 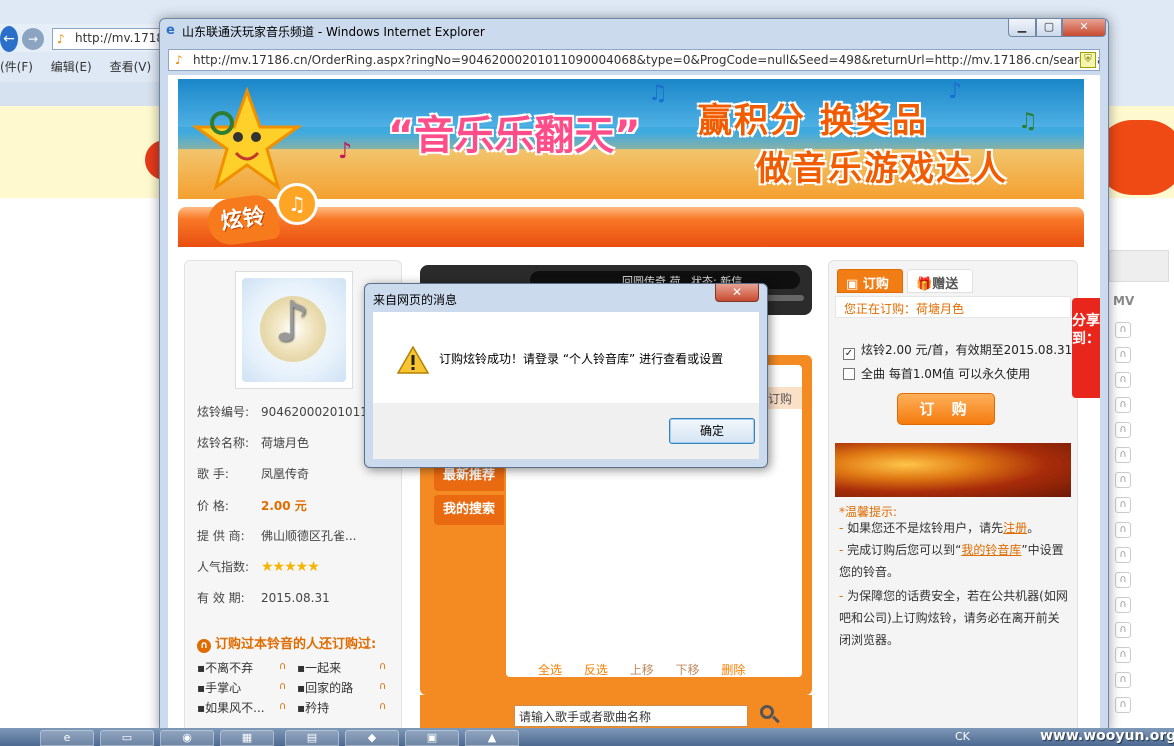 What do you see at coordinates (347, 688) in the screenshot?
I see `list-item: ▪回家的路 ∩` at bounding box center [347, 688].